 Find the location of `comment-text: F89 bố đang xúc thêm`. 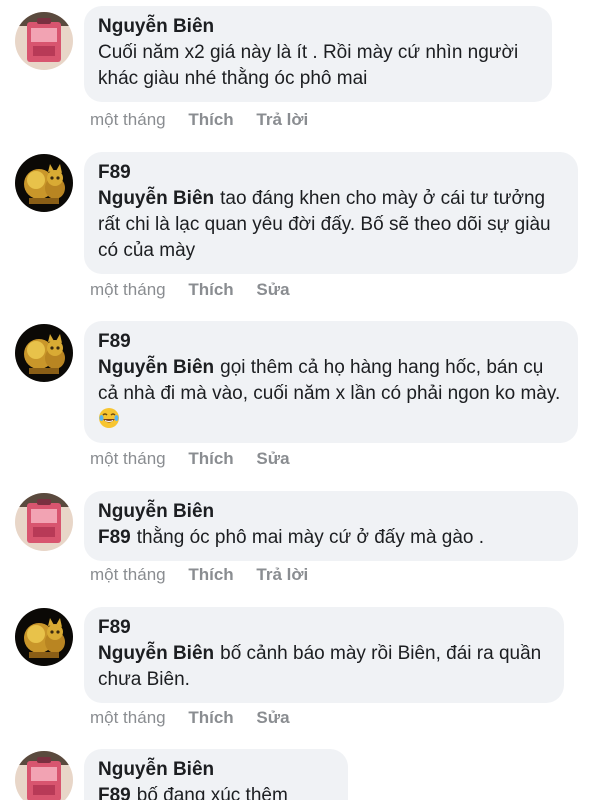

comment-text: F89 bố đang xúc thêm is located at coordinates (216, 791).